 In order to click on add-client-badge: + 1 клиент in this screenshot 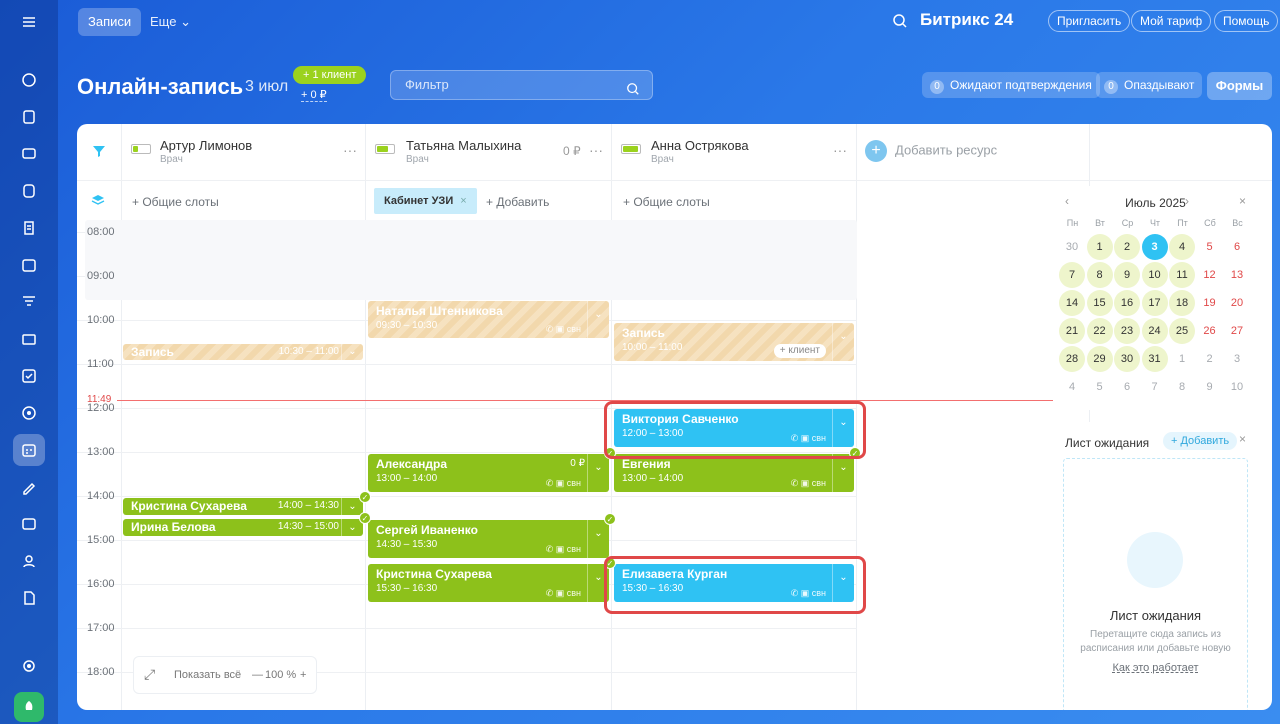, I will do `click(330, 75)`.